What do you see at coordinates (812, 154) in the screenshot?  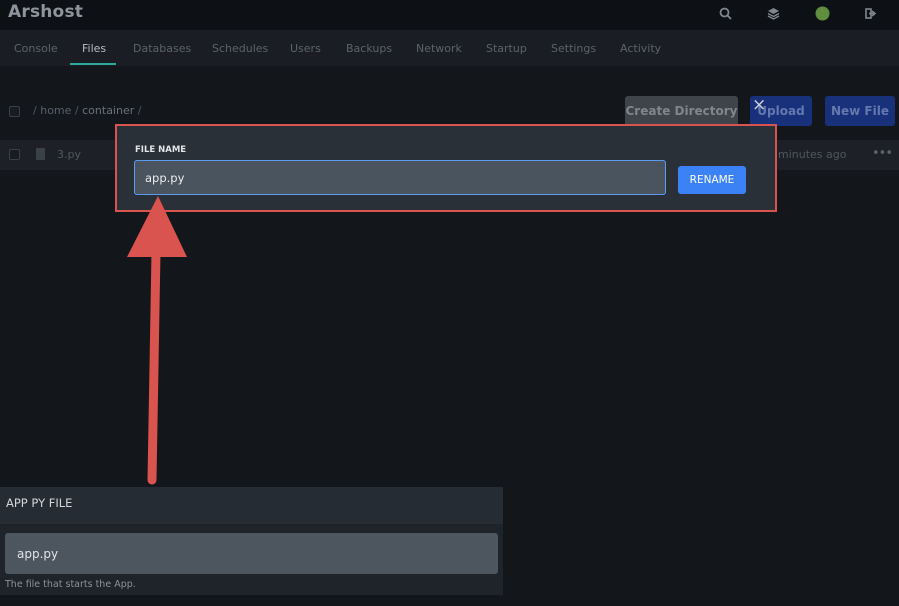 I see `file-modified: minutes ago` at bounding box center [812, 154].